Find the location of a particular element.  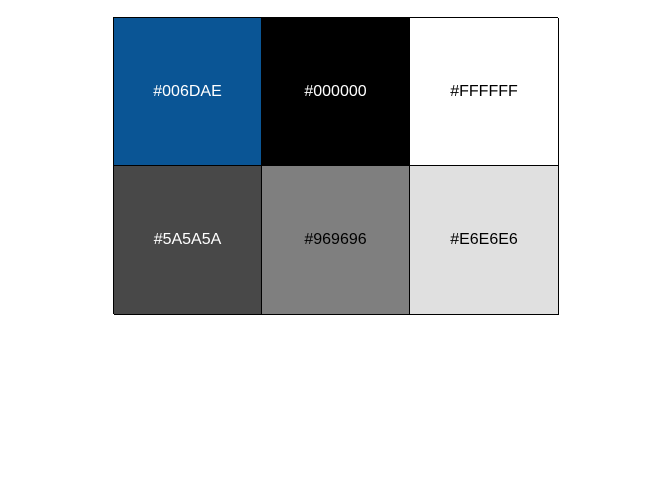

swatch-label: #006DAE is located at coordinates (187, 91).